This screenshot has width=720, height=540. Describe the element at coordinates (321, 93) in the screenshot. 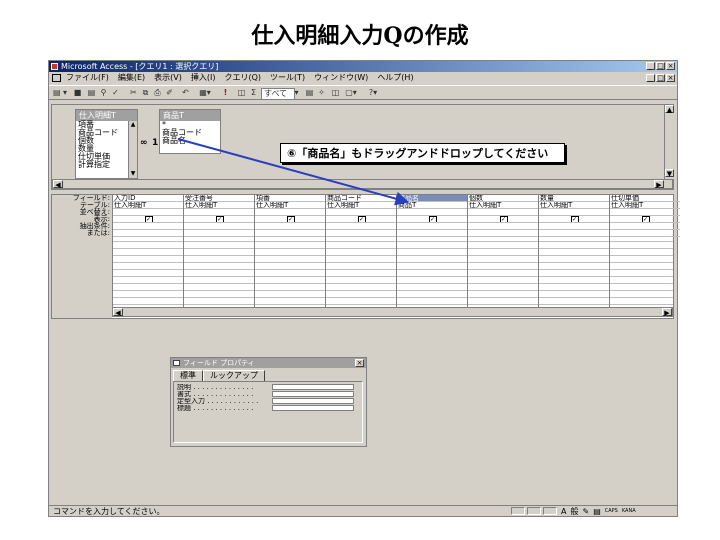

I see `build-icon: ✧` at that location.